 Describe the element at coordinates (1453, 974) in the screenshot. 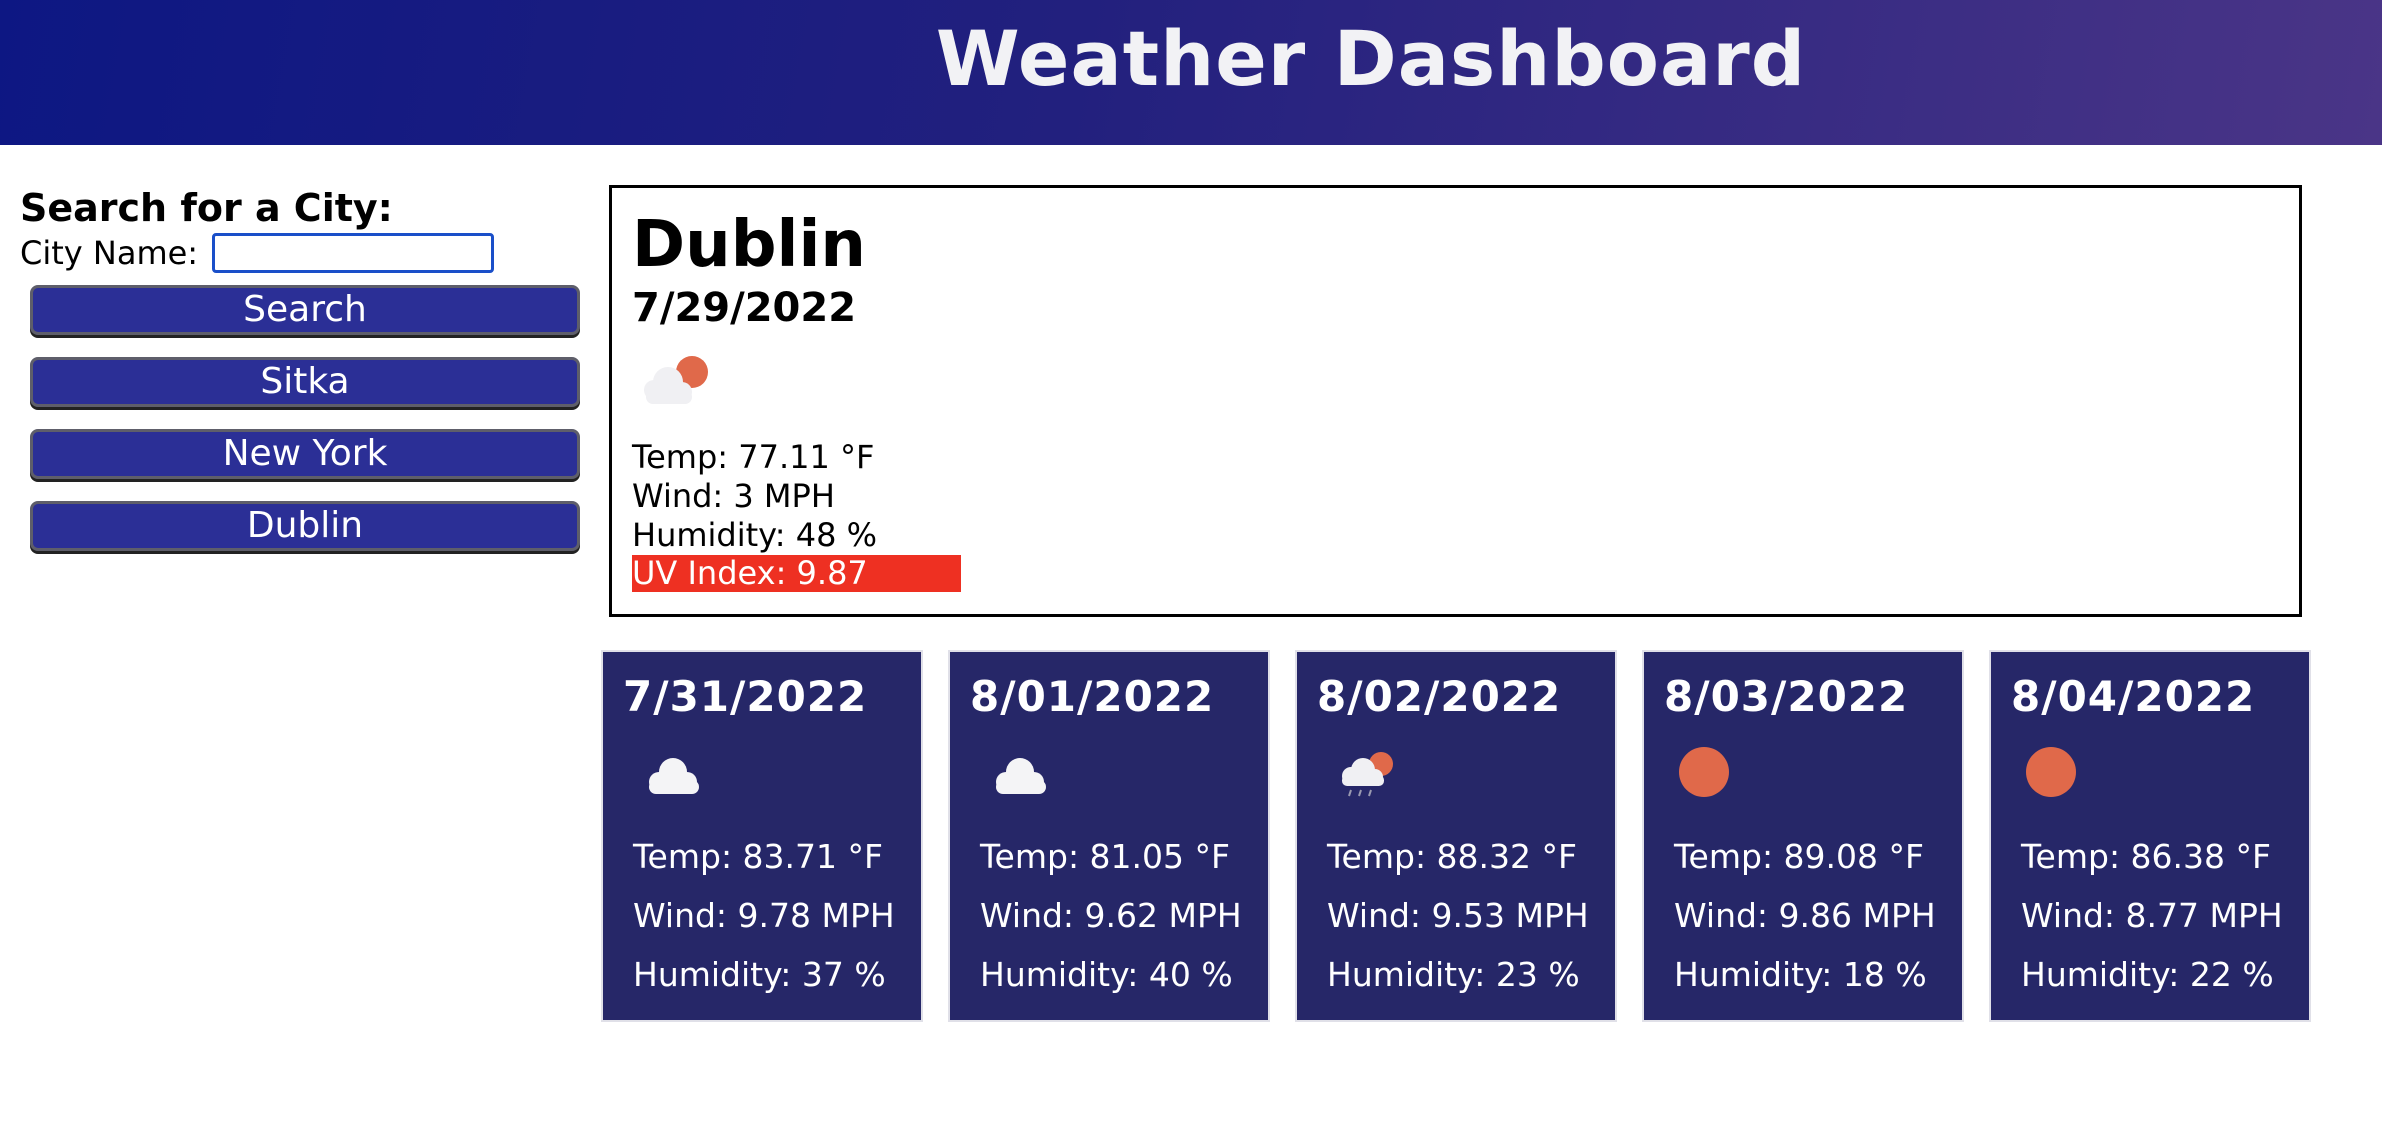

I see `forecast-humidity: Humidity: 23 %` at that location.